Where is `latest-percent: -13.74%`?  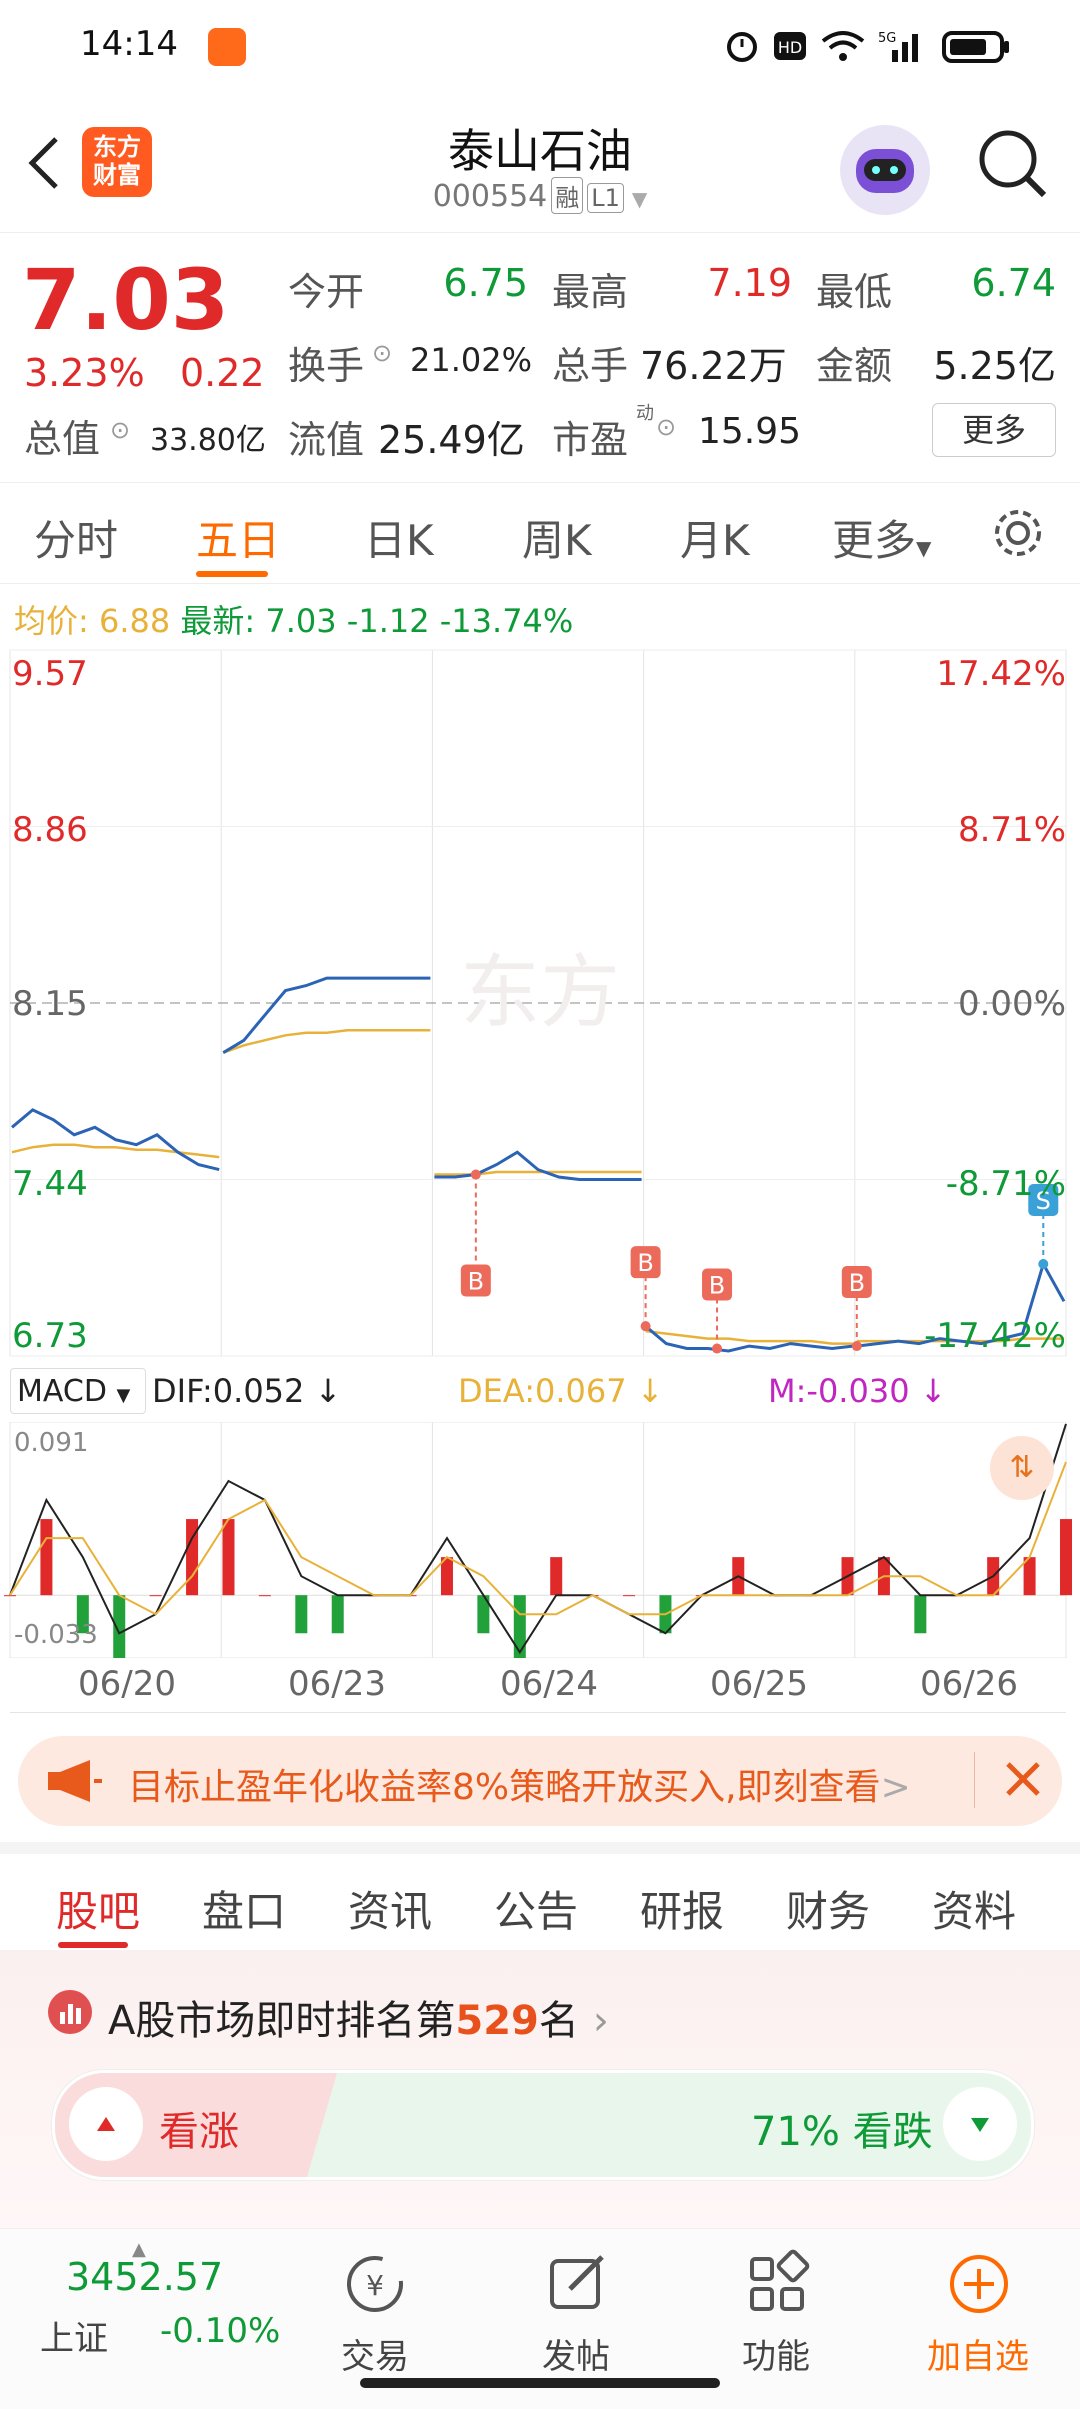 latest-percent: -13.74% is located at coordinates (506, 621).